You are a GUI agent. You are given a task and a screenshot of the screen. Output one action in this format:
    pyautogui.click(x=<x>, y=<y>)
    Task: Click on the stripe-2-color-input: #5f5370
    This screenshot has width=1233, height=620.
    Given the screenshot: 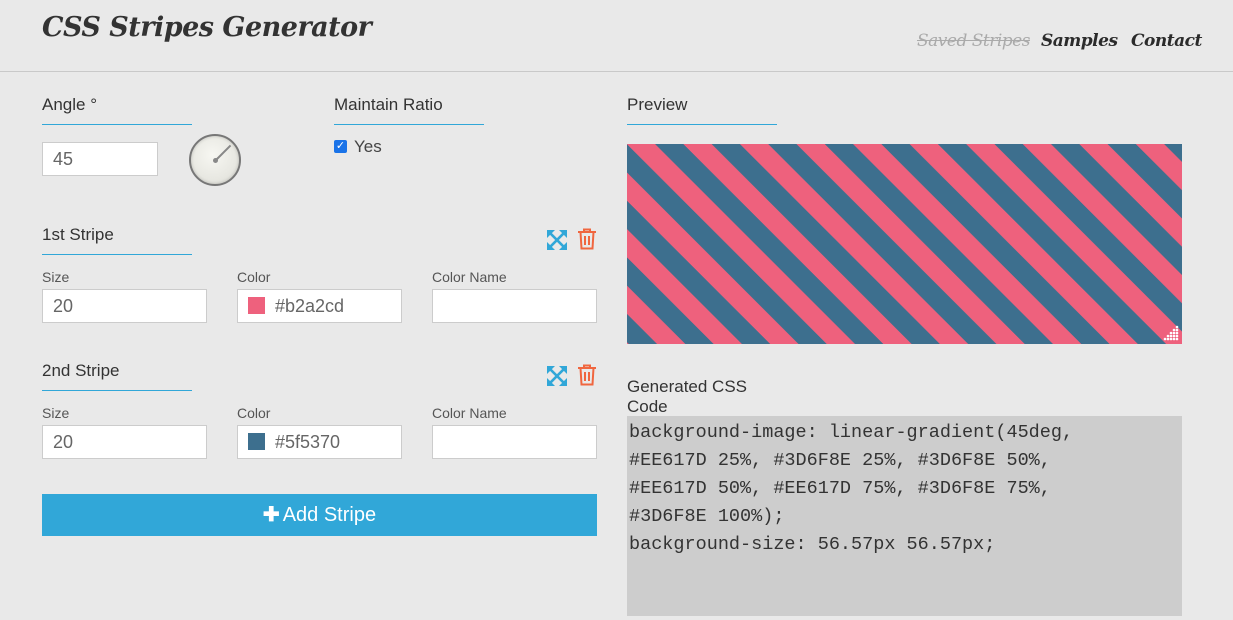 What is the action you would take?
    pyautogui.click(x=319, y=442)
    